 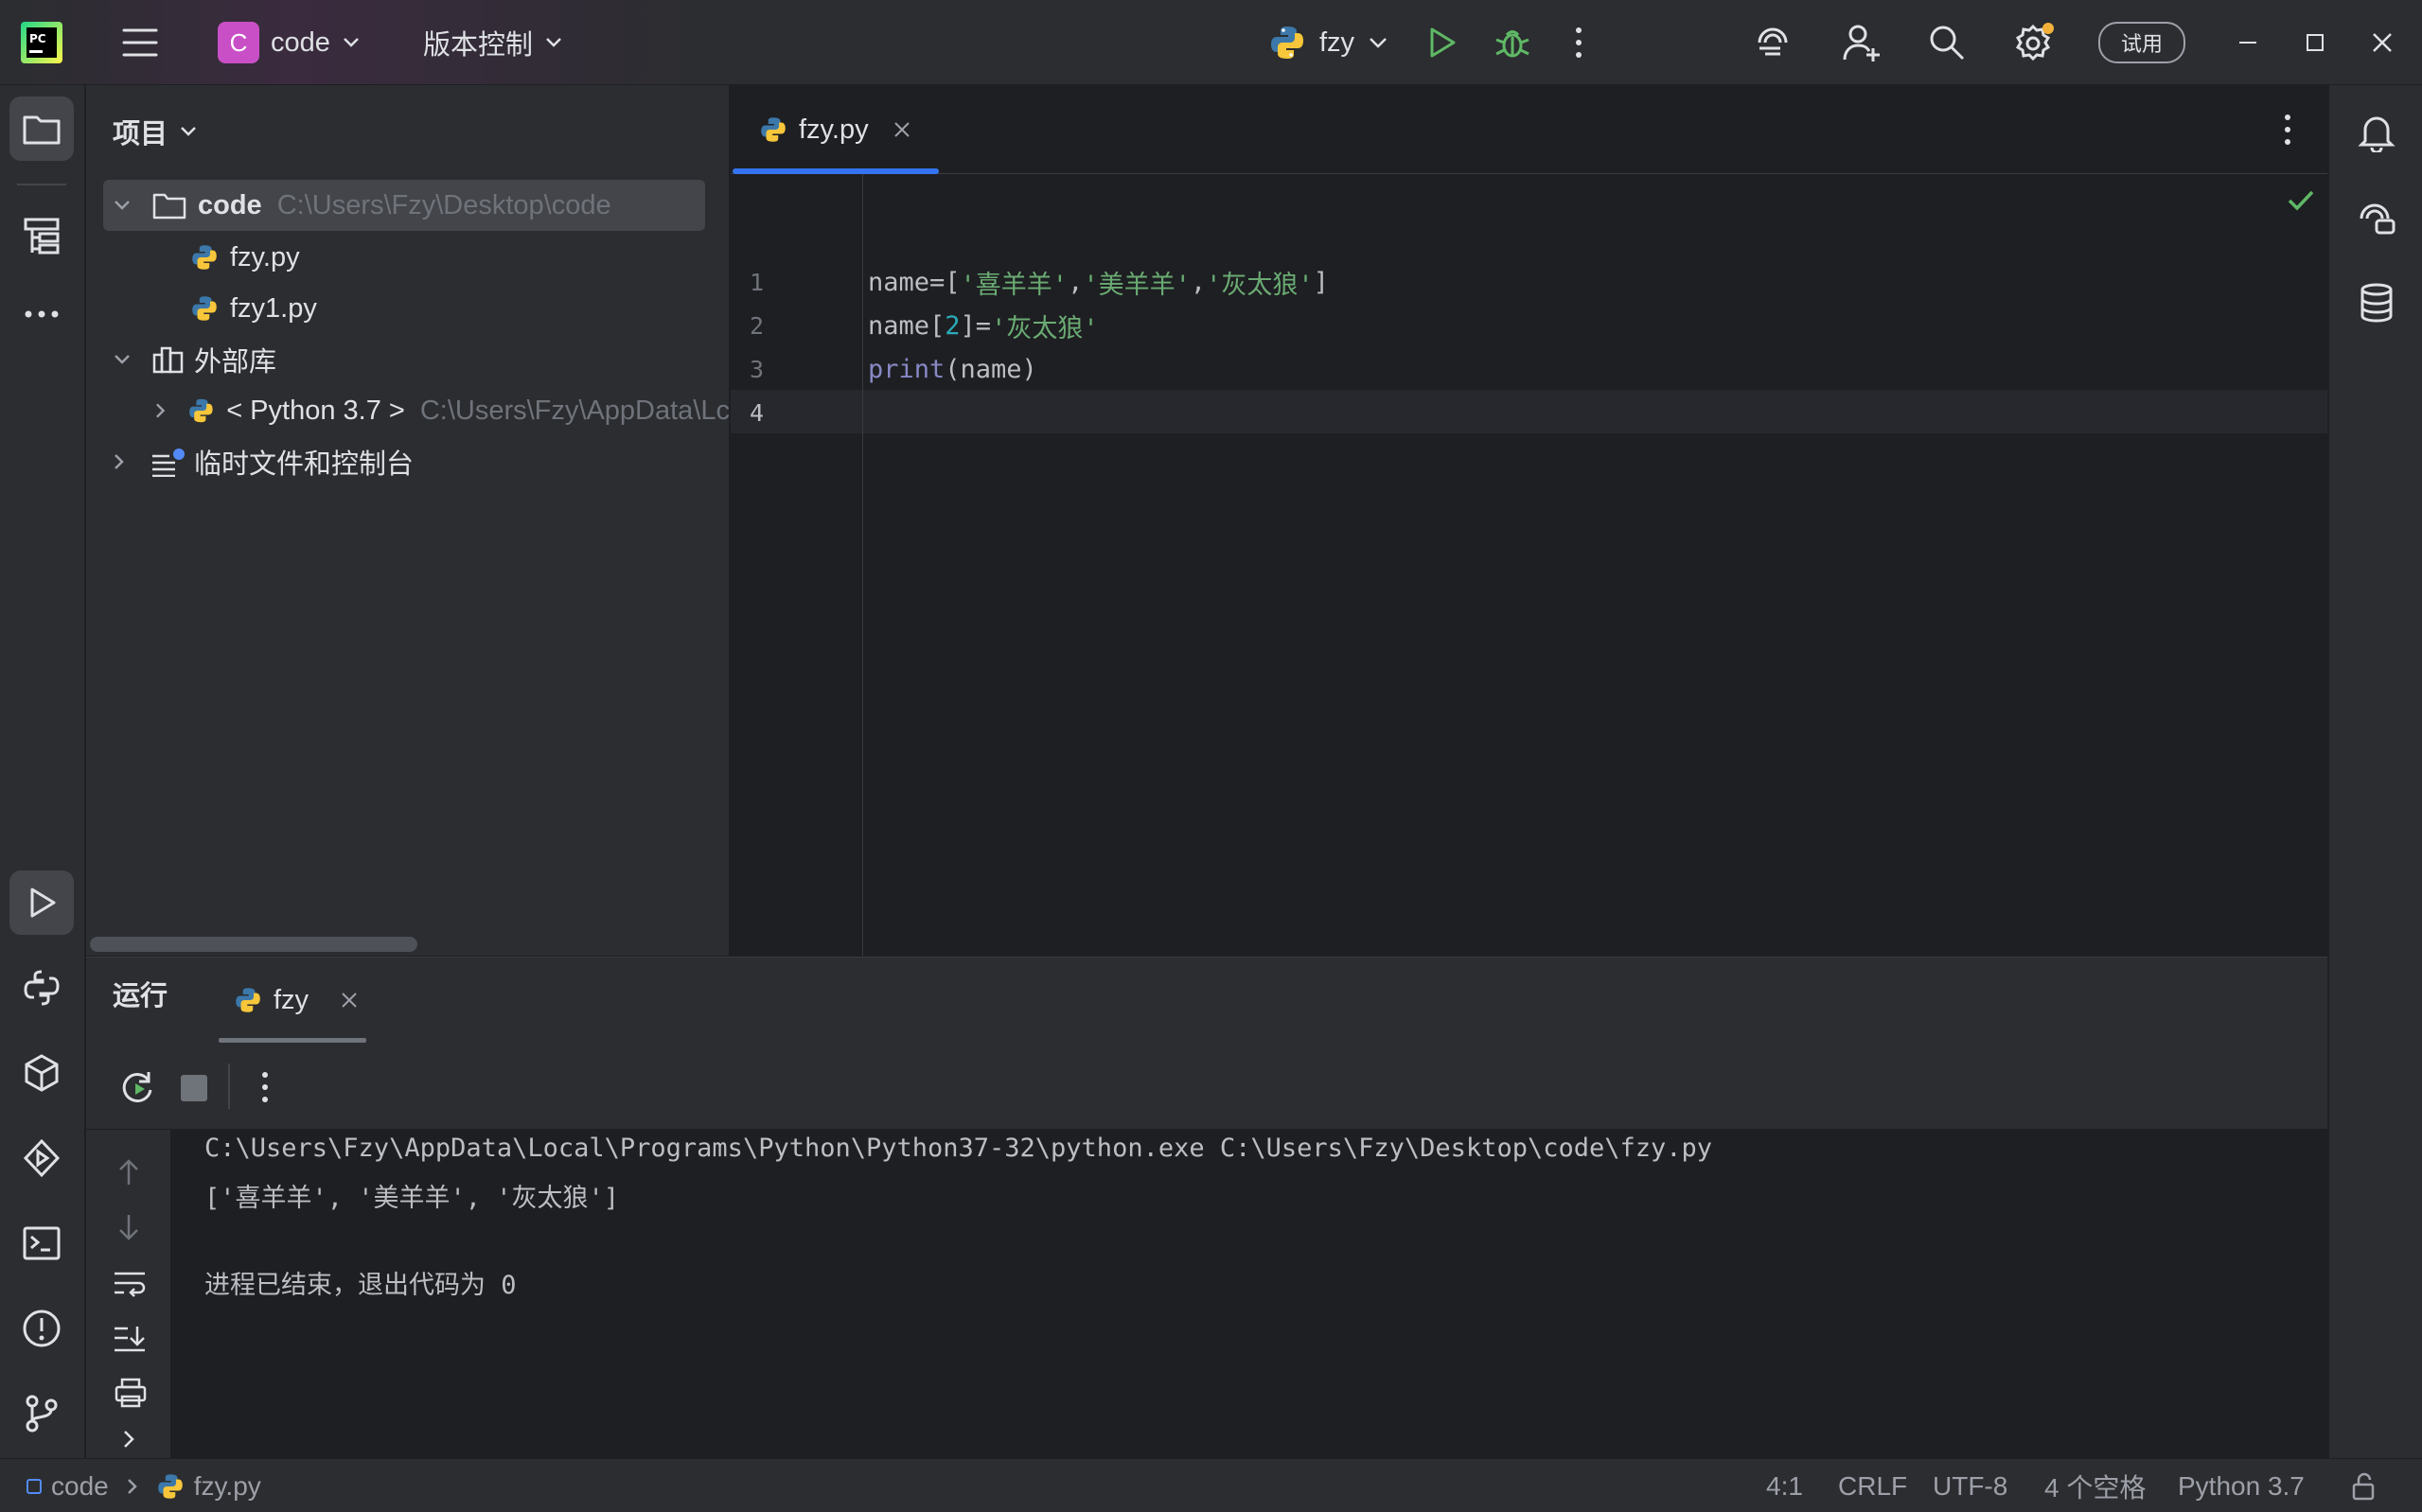 What do you see at coordinates (2247, 42) in the screenshot?
I see `minimize-window-icon` at bounding box center [2247, 42].